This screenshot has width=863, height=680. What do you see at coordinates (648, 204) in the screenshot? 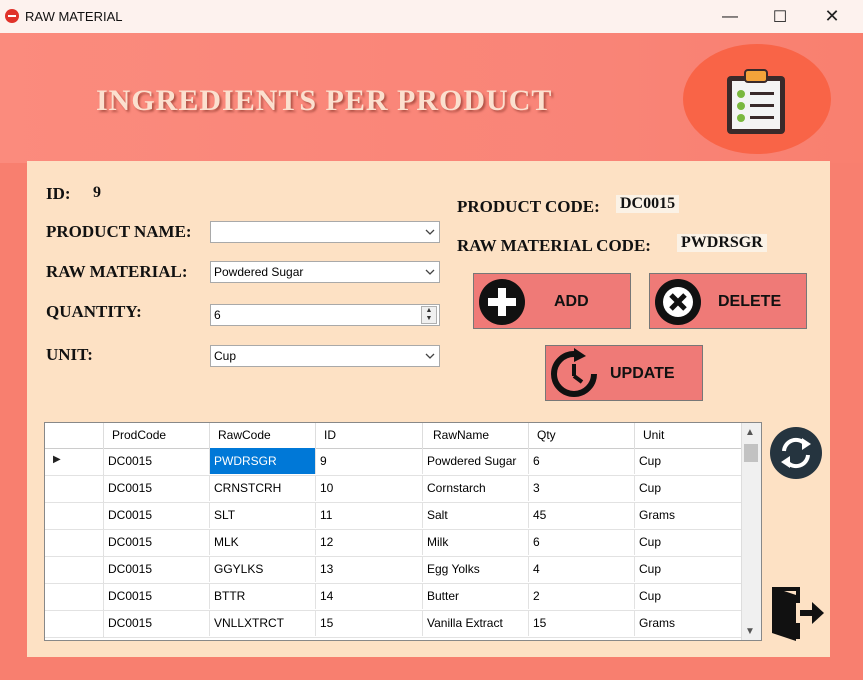
I see `product-code-value: DC0015` at bounding box center [648, 204].